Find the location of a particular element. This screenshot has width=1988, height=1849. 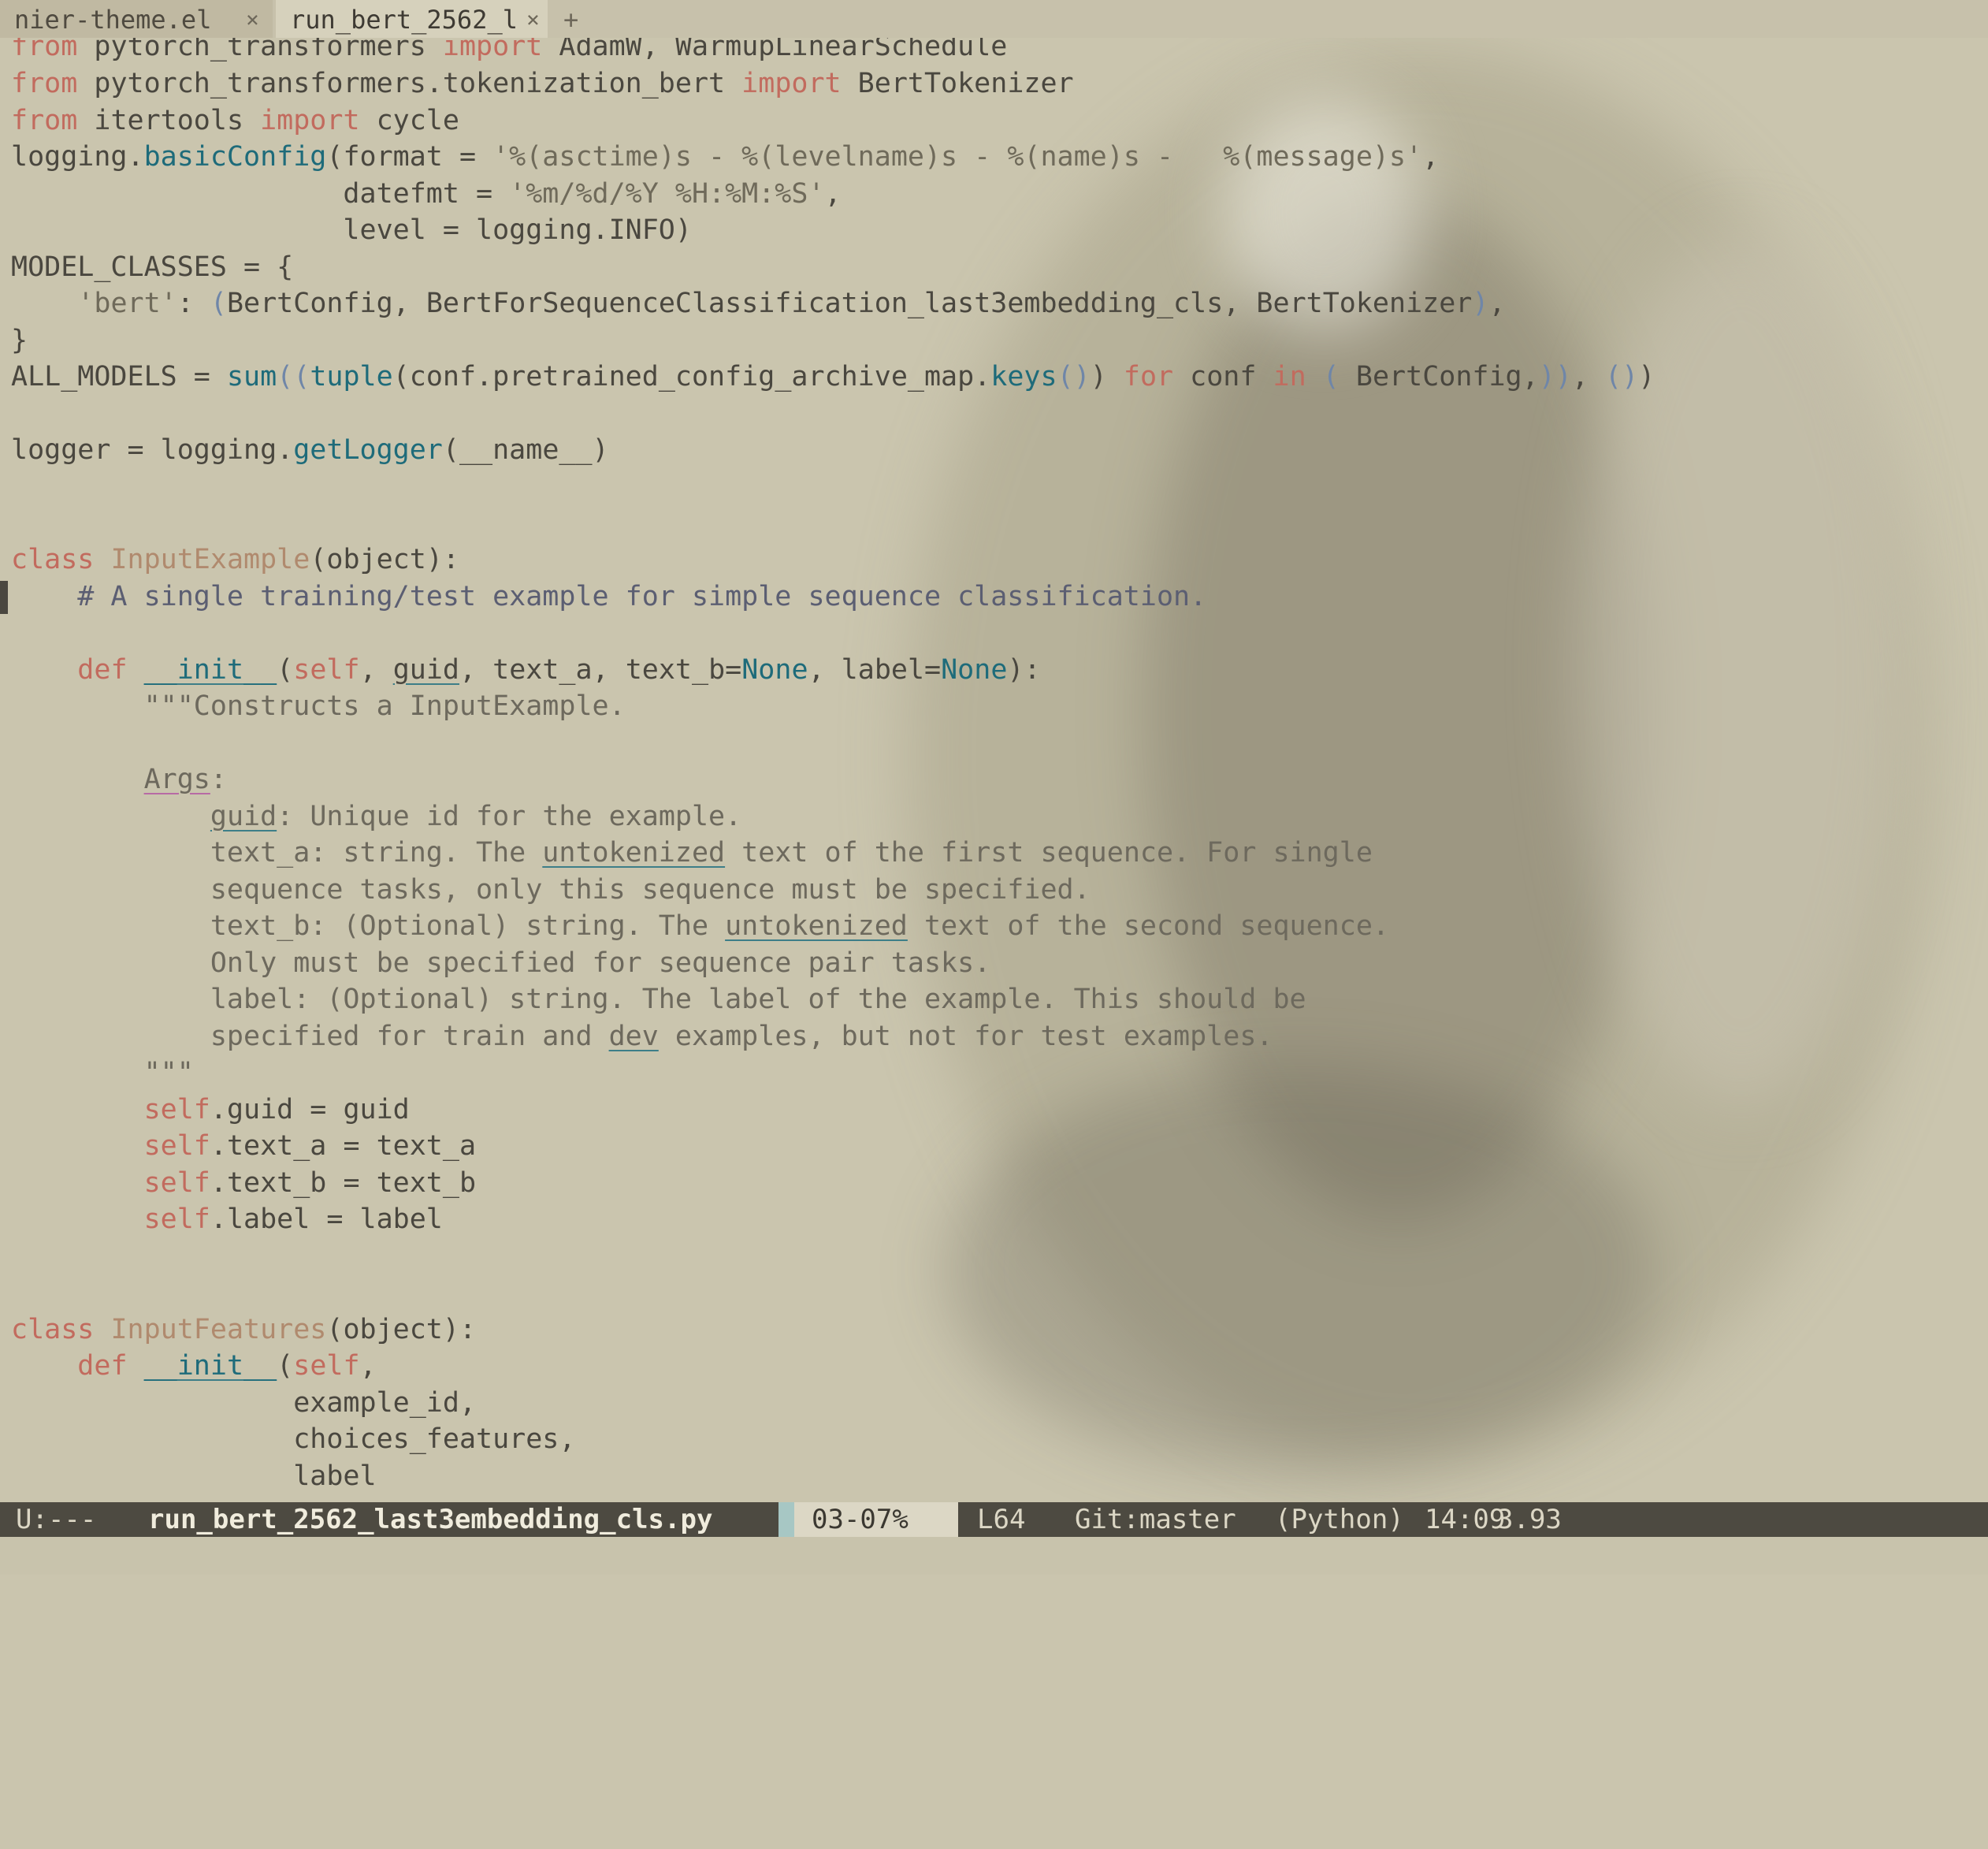

tab-bar: nier-theme.el × run_bert_2562_l × + is located at coordinates (994, 19).